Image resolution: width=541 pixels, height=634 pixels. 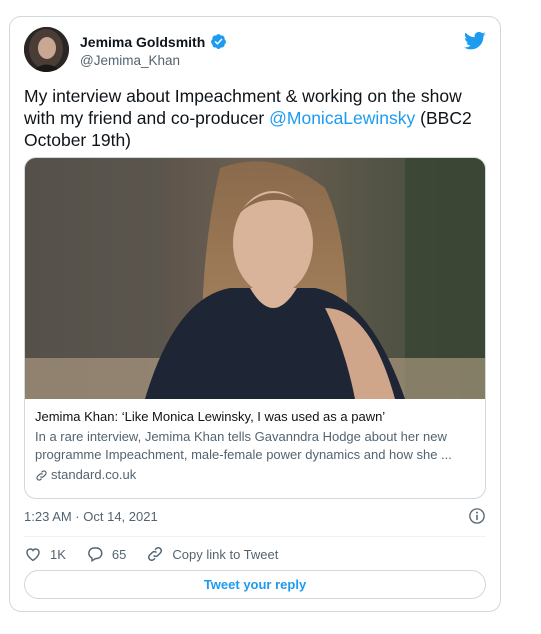 I want to click on reply-bubble-icon, so click(x=95, y=555).